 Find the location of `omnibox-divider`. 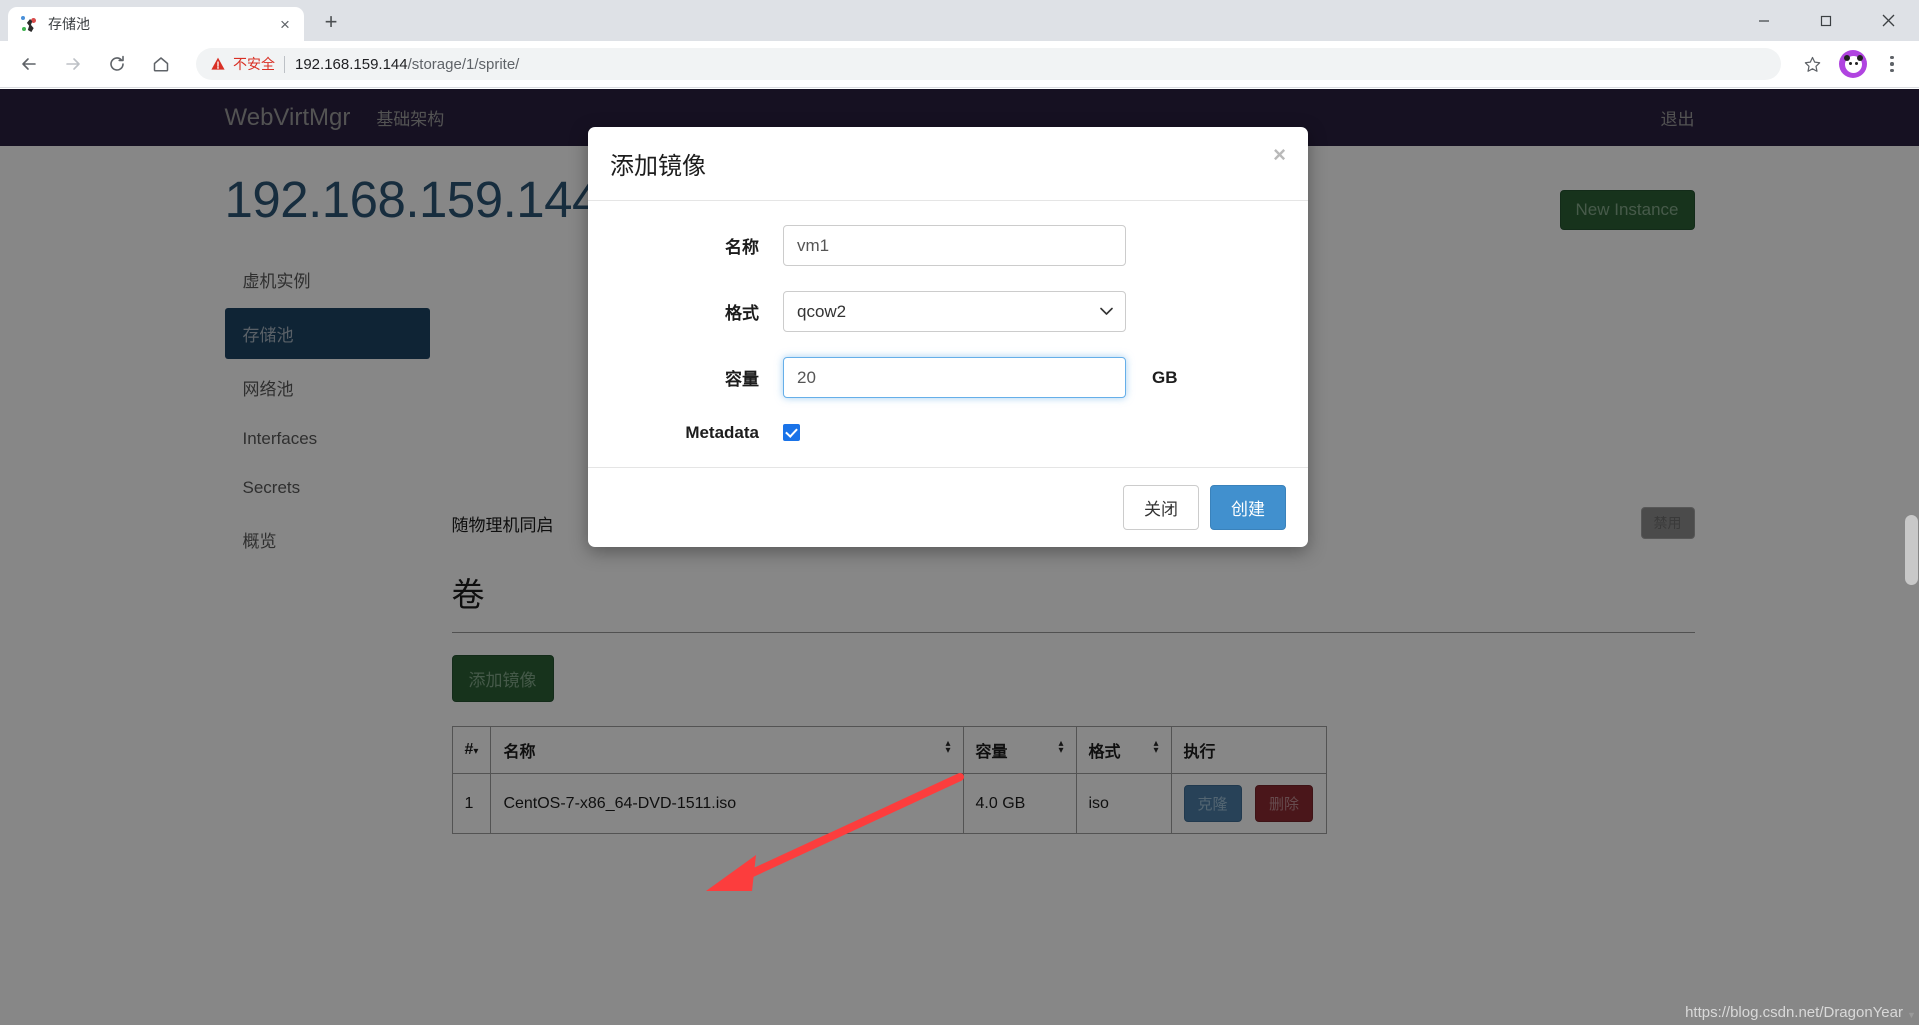

omnibox-divider is located at coordinates (284, 64).